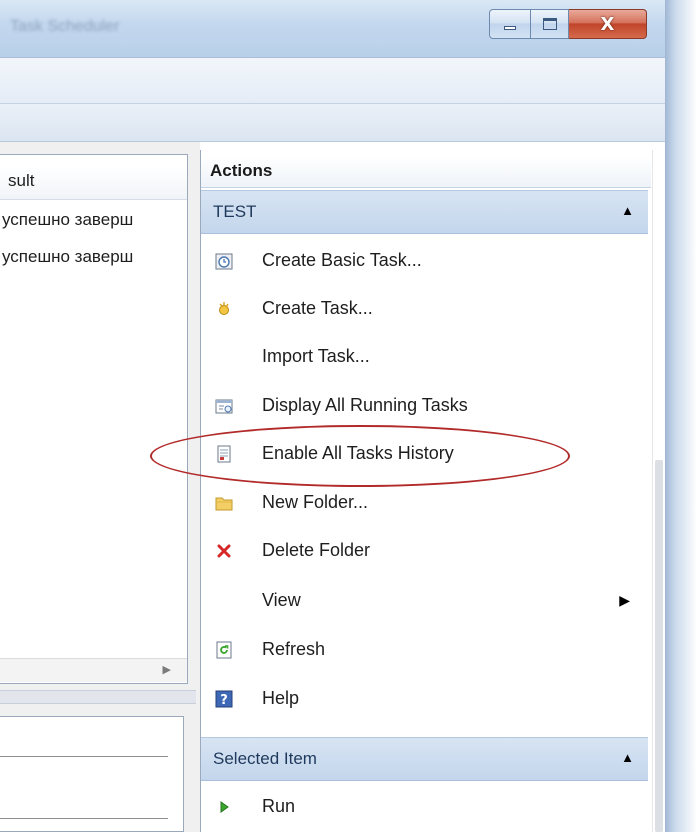 The width and height of the screenshot is (697, 832). Describe the element at coordinates (510, 24) in the screenshot. I see `minimize-button` at that location.